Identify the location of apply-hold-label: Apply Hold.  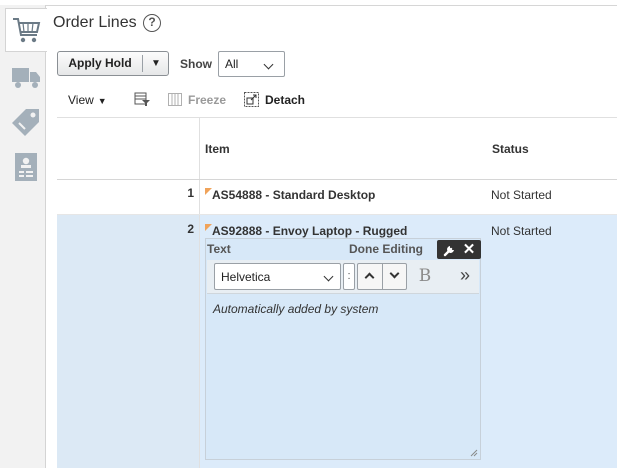
(100, 63).